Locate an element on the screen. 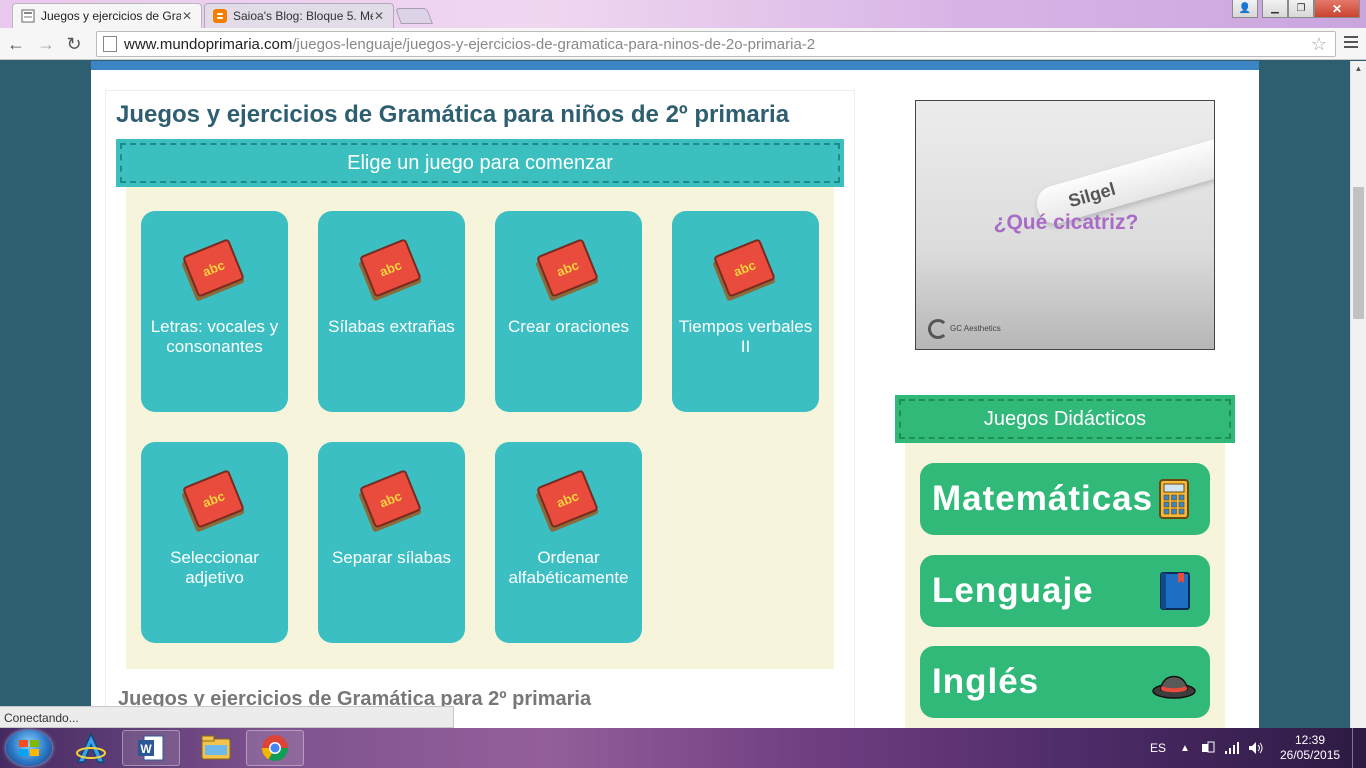 The height and width of the screenshot is (768, 1366). page-icon is located at coordinates (110, 44).